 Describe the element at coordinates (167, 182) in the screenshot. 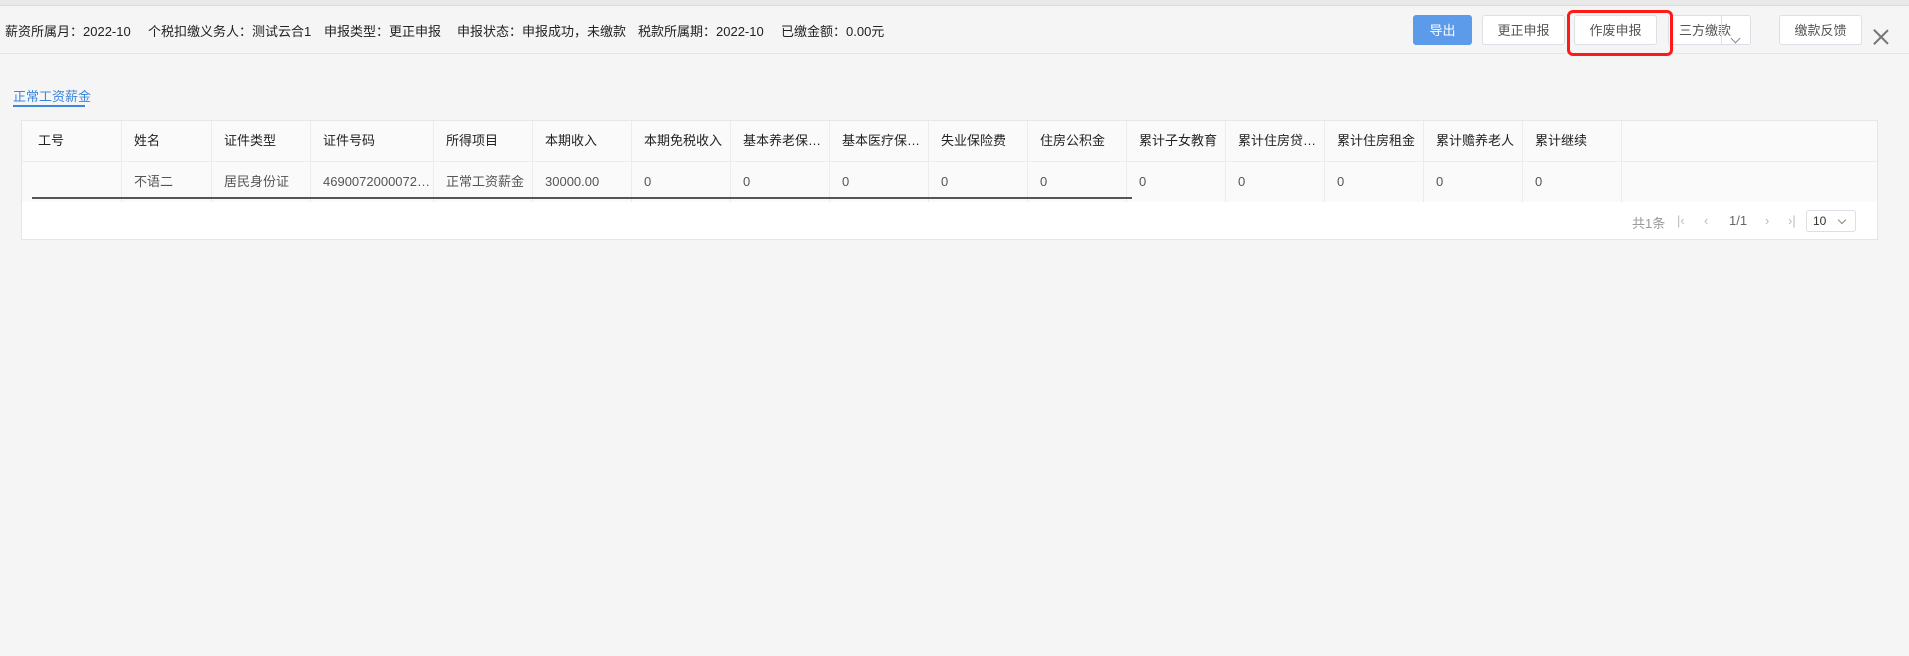

I see `cell-name: 不语二` at that location.